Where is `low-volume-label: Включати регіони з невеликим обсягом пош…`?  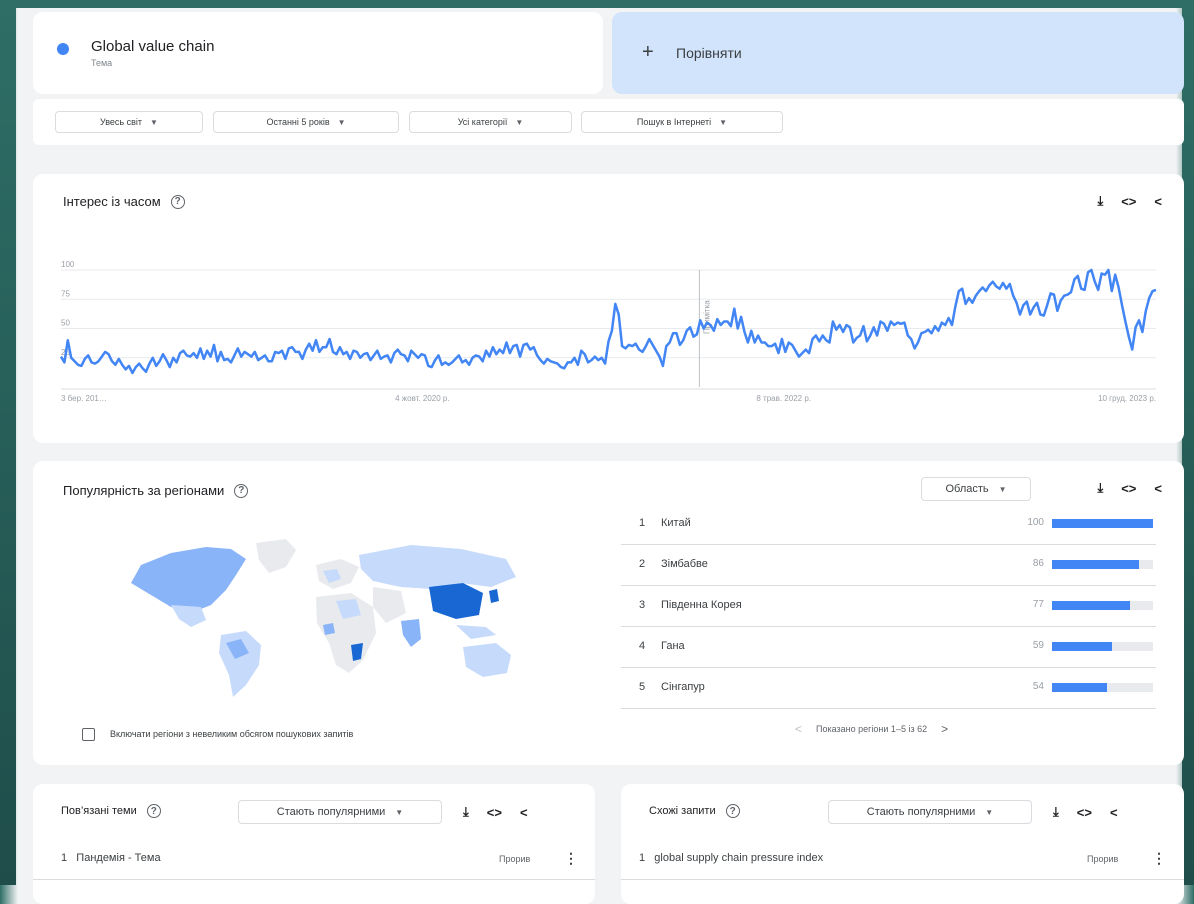 low-volume-label: Включати регіони з невеликим обсягом пош… is located at coordinates (232, 734).